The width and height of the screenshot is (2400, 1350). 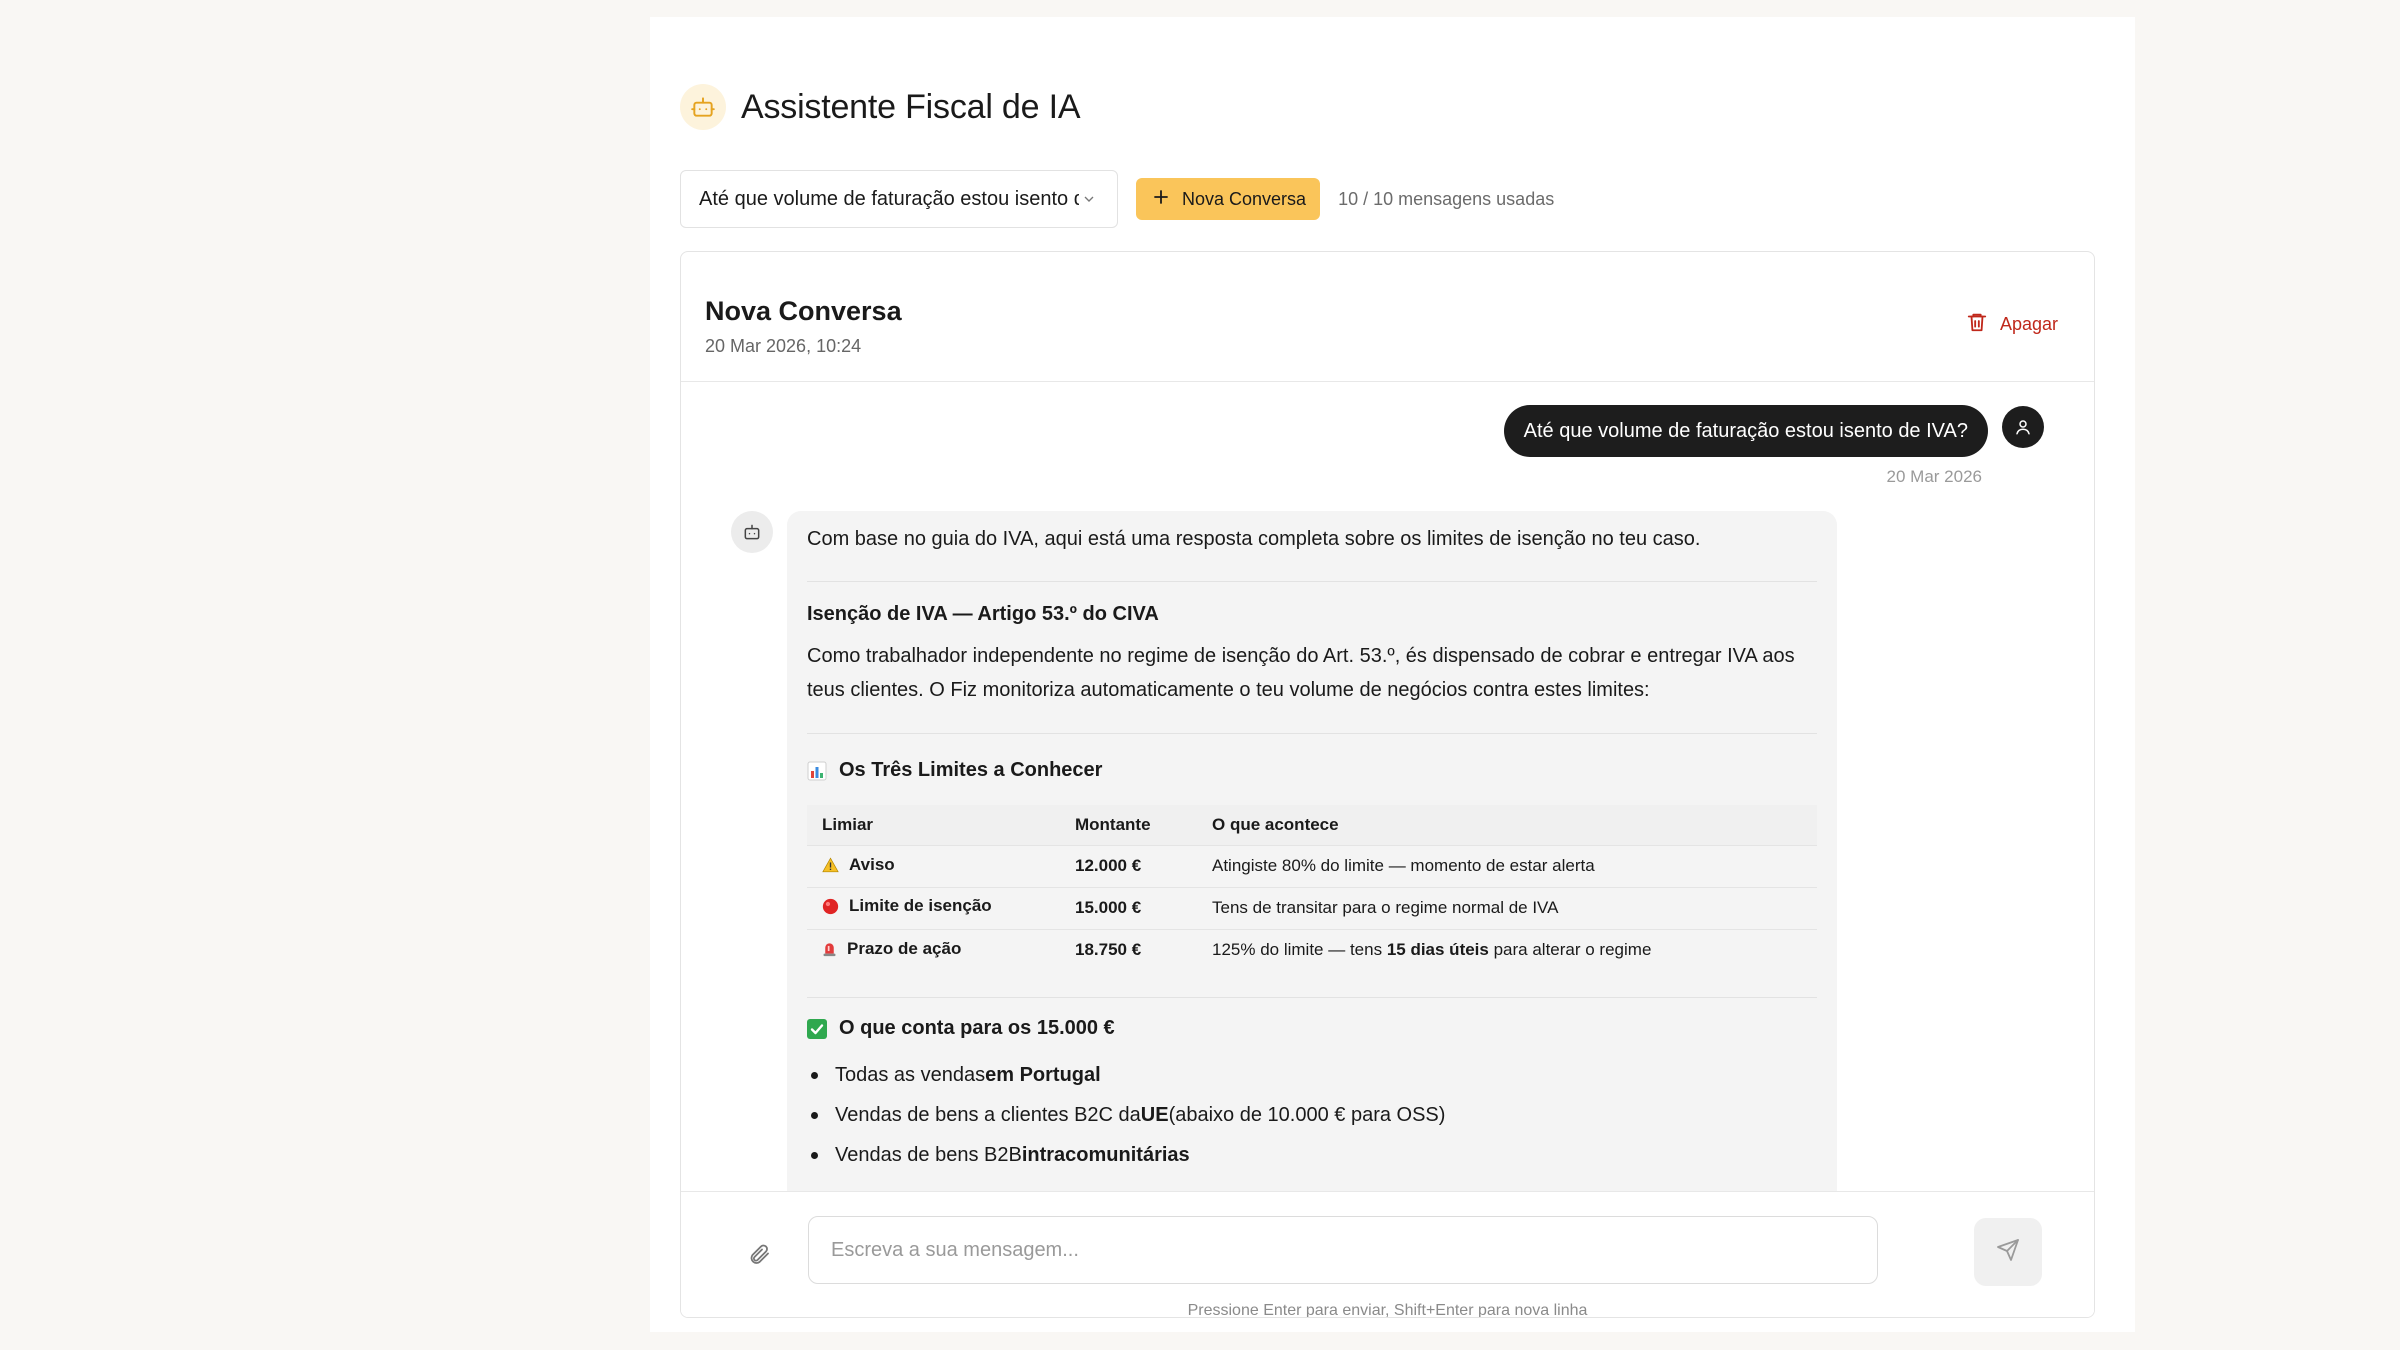 What do you see at coordinates (1126, 1155) in the screenshot?
I see `list-item: Vendas de bens B2B intracomunitárias` at bounding box center [1126, 1155].